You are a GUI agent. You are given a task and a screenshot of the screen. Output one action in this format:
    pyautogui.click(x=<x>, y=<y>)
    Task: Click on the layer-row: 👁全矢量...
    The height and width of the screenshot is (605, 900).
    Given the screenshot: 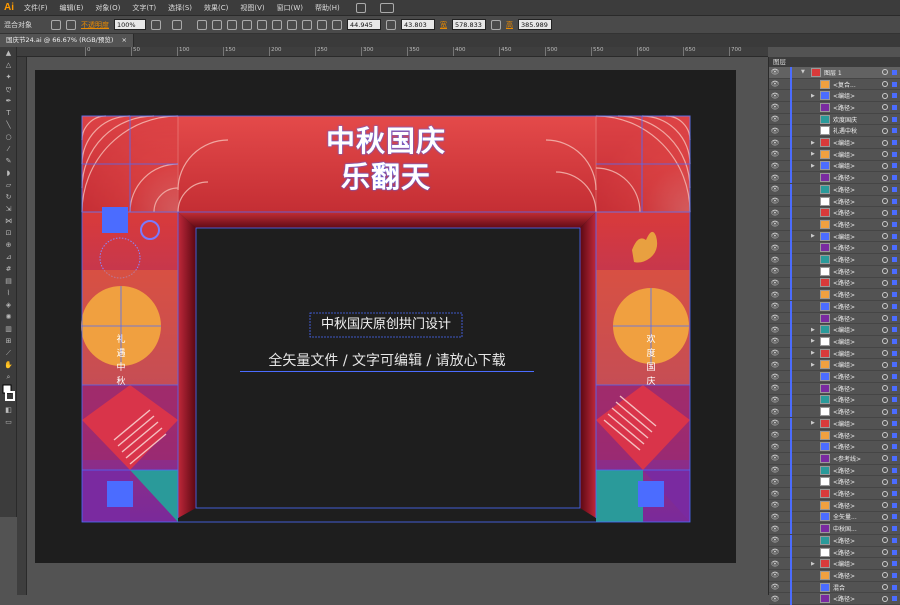 What is the action you would take?
    pyautogui.click(x=834, y=518)
    